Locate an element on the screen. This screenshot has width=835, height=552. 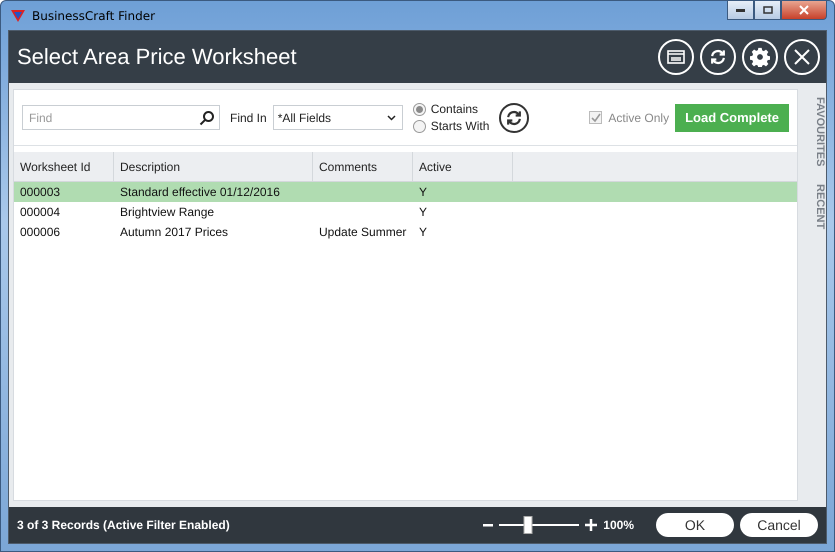
maximize-icon is located at coordinates (767, 10).